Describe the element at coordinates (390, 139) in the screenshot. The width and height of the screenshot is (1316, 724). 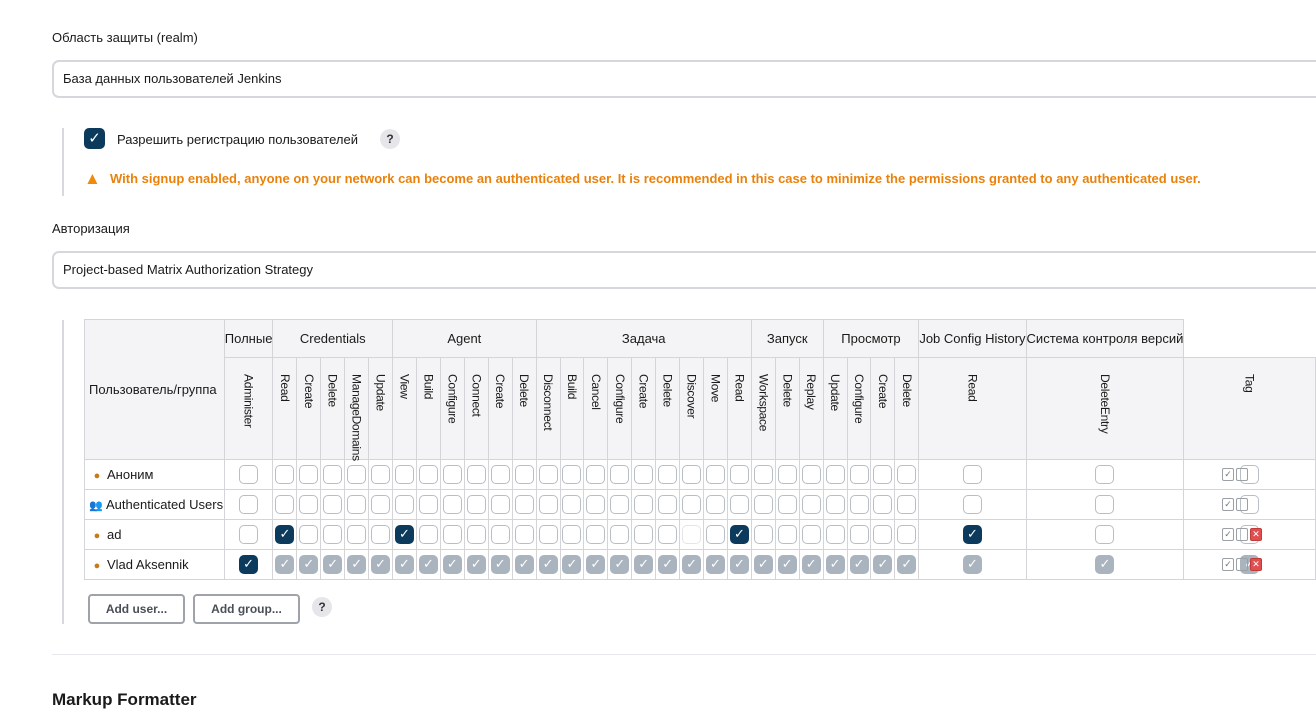
I see `signup-help-icon: ?` at that location.